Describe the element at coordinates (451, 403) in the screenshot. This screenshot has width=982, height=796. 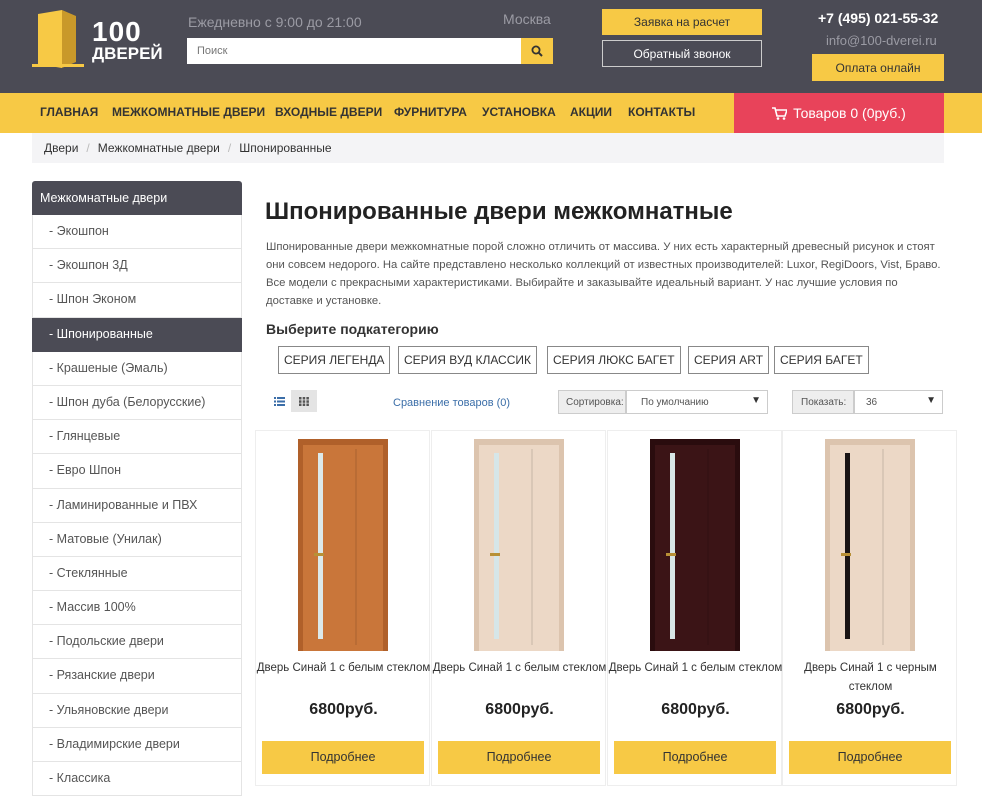
I see `compare-link: Сравнение товаров (0)` at that location.